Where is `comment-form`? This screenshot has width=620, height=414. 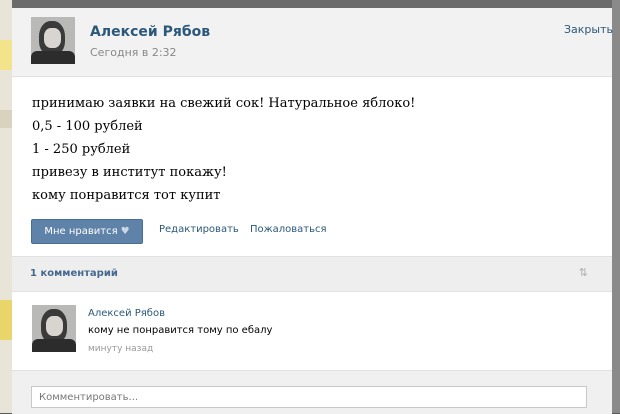
comment-form is located at coordinates (312, 392).